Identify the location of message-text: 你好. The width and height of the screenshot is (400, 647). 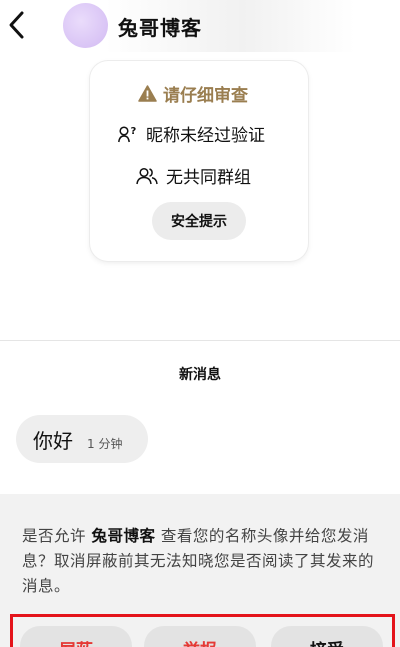
(53, 440).